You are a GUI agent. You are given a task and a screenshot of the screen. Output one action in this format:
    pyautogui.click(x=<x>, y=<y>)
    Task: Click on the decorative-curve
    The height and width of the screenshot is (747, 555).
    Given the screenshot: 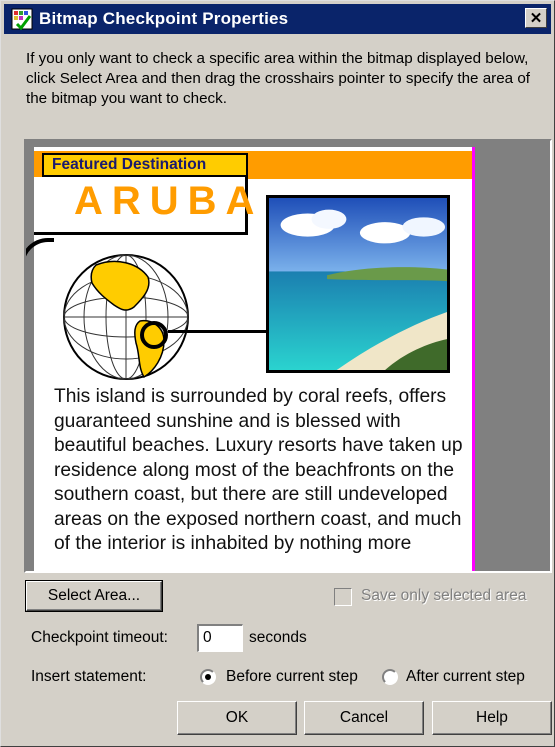 What is the action you would take?
    pyautogui.click(x=40, y=404)
    